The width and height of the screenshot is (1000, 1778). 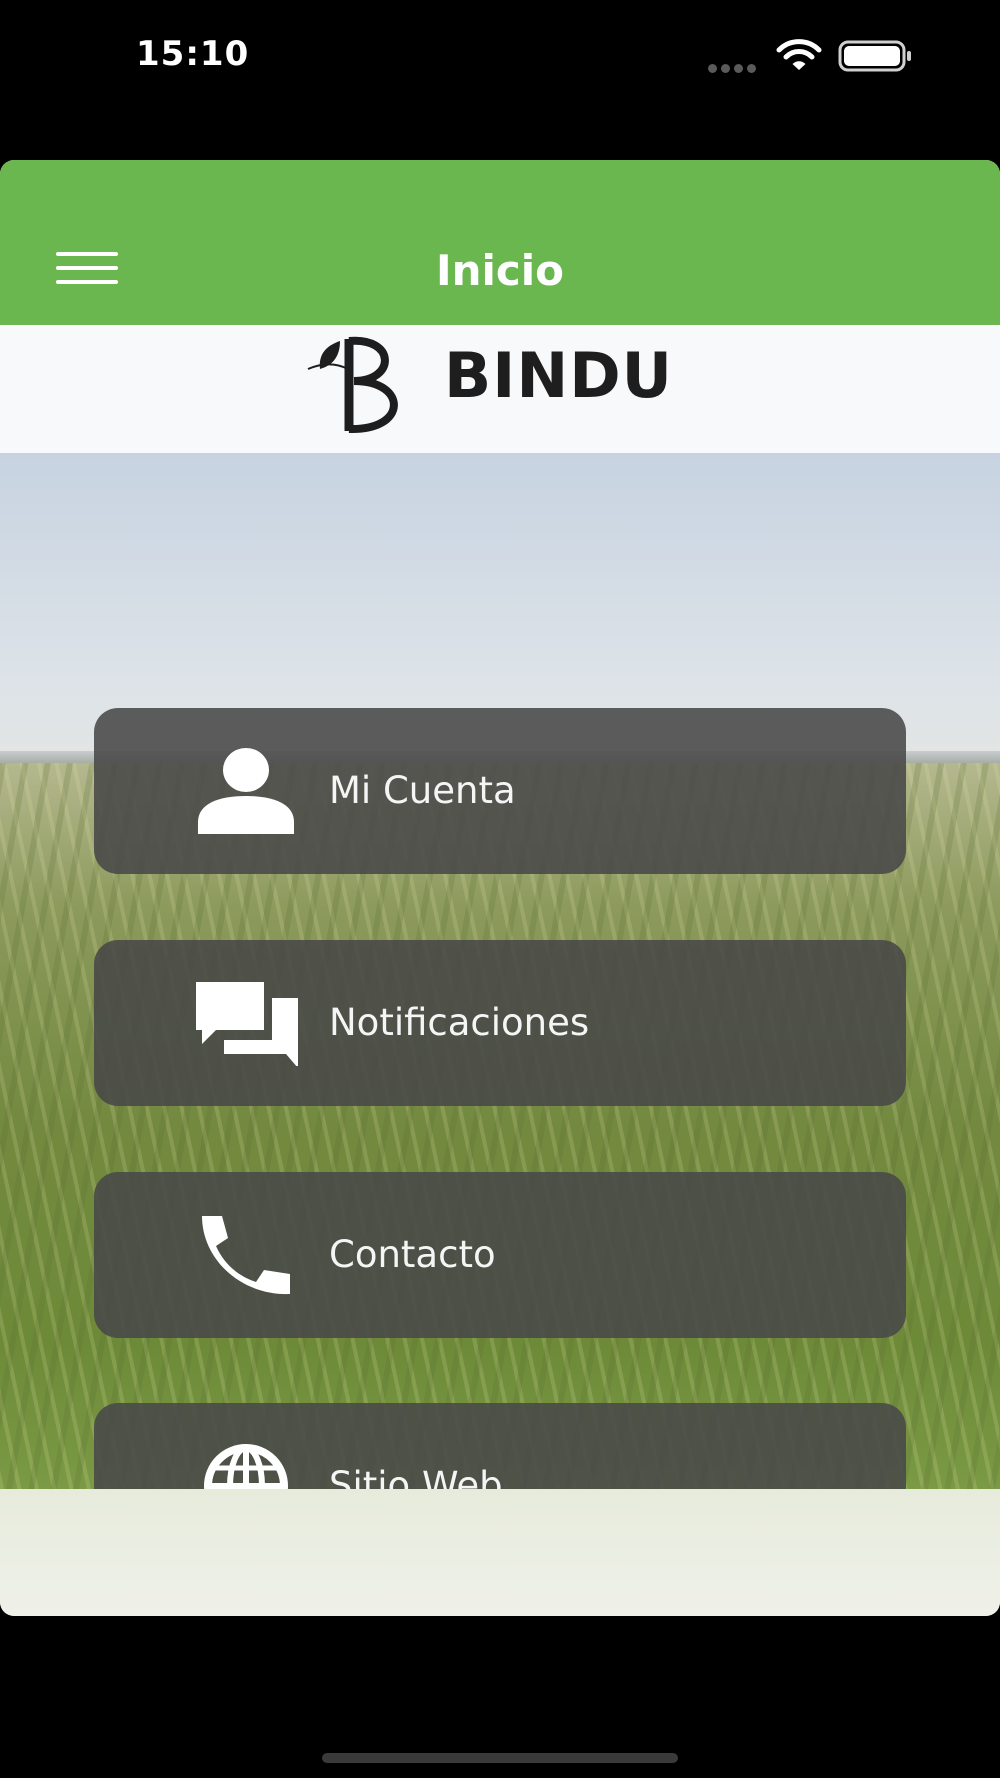 I want to click on wifi-icon, so click(x=799, y=54).